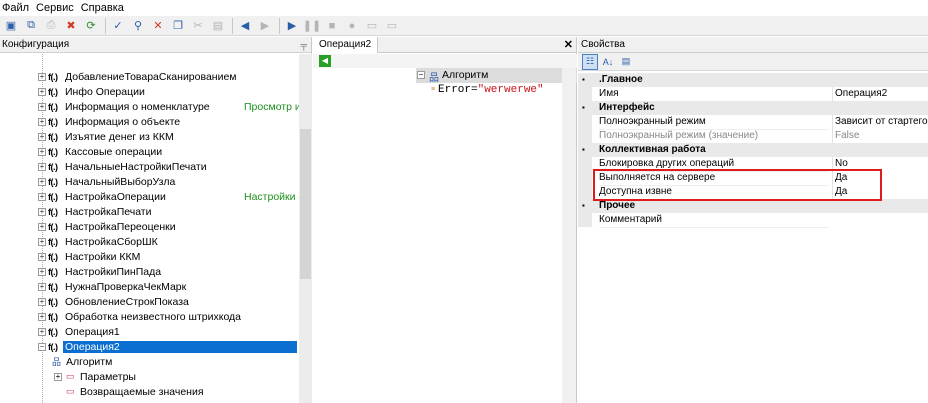 Image resolution: width=928 pixels, height=403 pixels. I want to click on code-statement: Error="werwerwe", so click(491, 90).